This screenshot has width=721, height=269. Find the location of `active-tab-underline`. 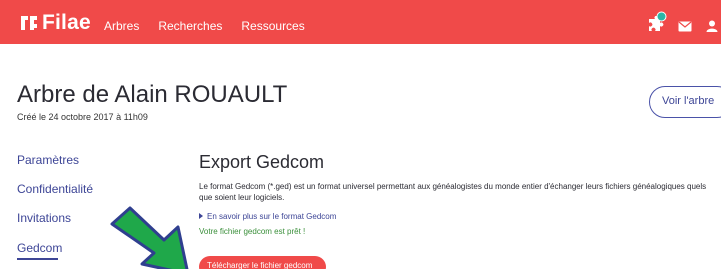

active-tab-underline is located at coordinates (37, 259).